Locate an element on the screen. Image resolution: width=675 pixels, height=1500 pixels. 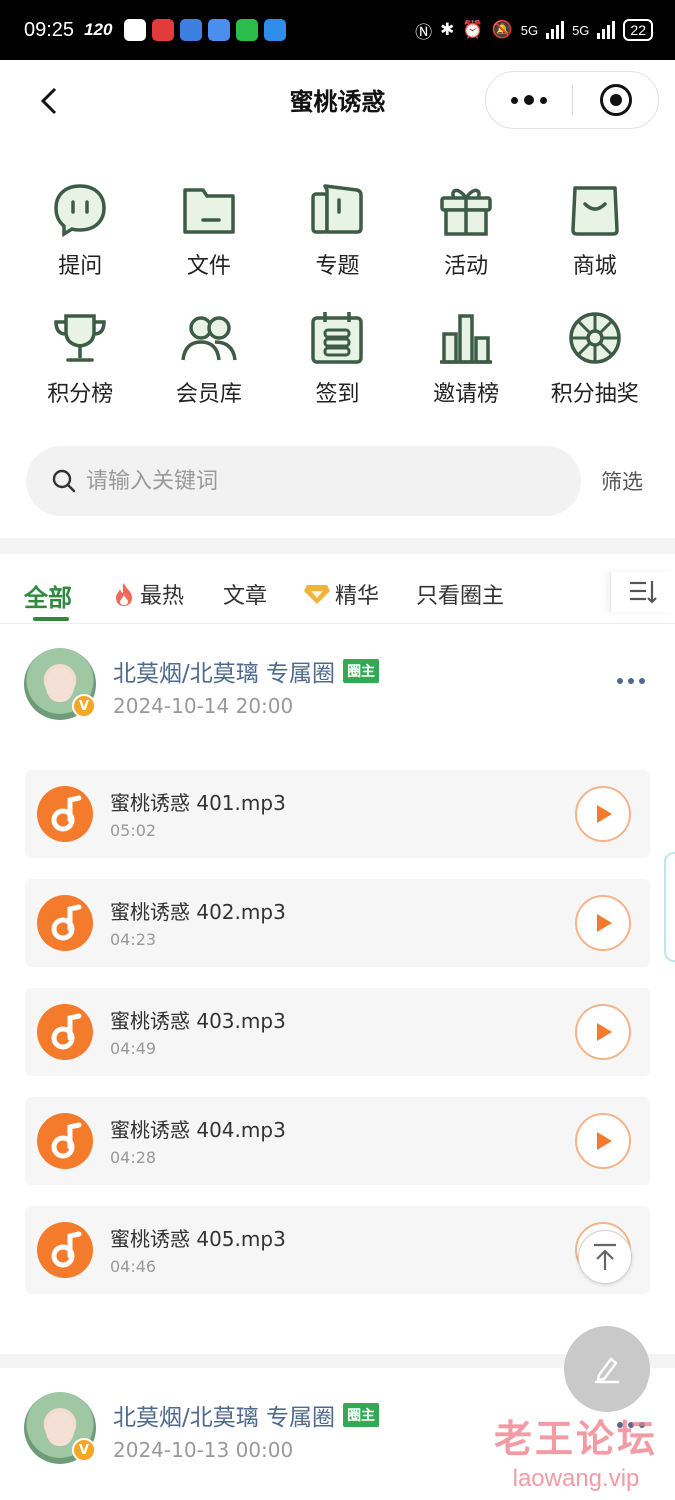
menu-item-lottery: 积分抽奖 is located at coordinates (594, 357).